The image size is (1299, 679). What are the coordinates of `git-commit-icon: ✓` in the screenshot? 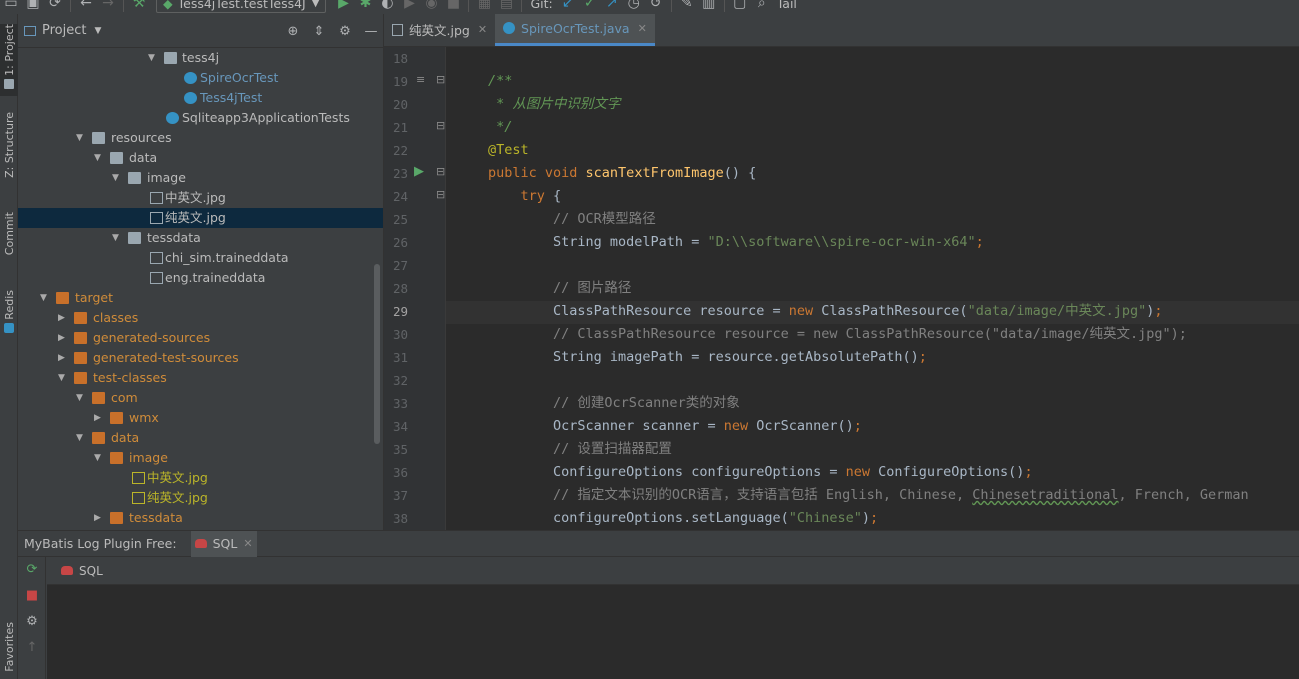 It's located at (590, 7).